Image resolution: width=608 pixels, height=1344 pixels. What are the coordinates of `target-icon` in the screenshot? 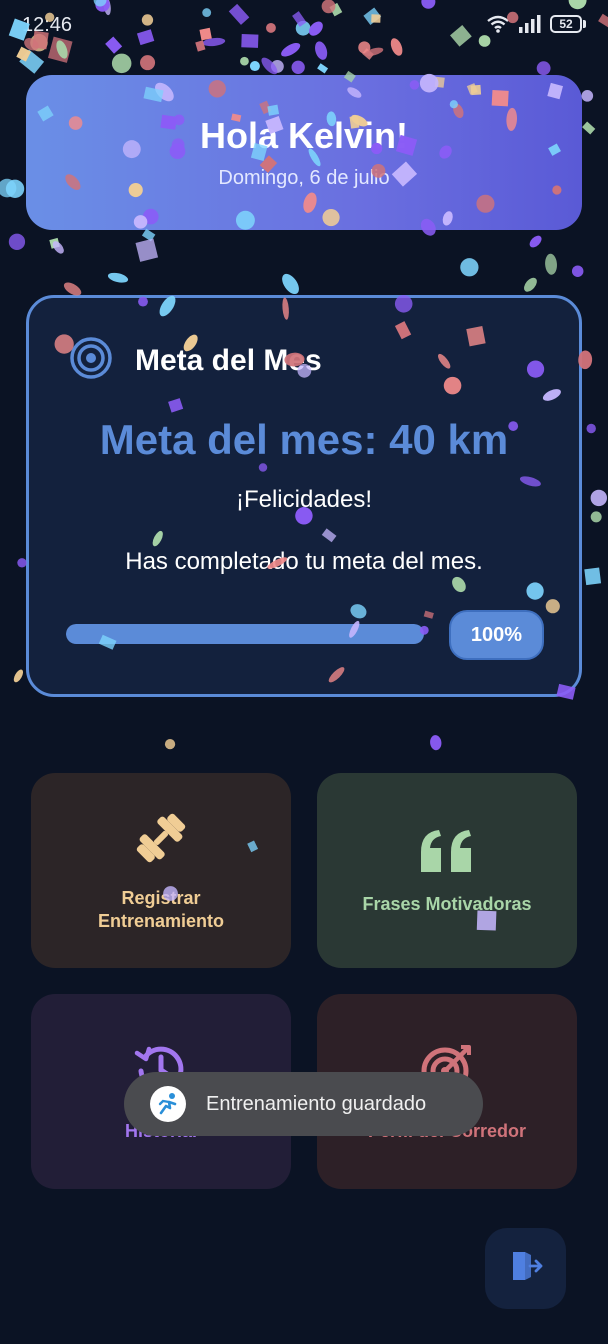 It's located at (91, 360).